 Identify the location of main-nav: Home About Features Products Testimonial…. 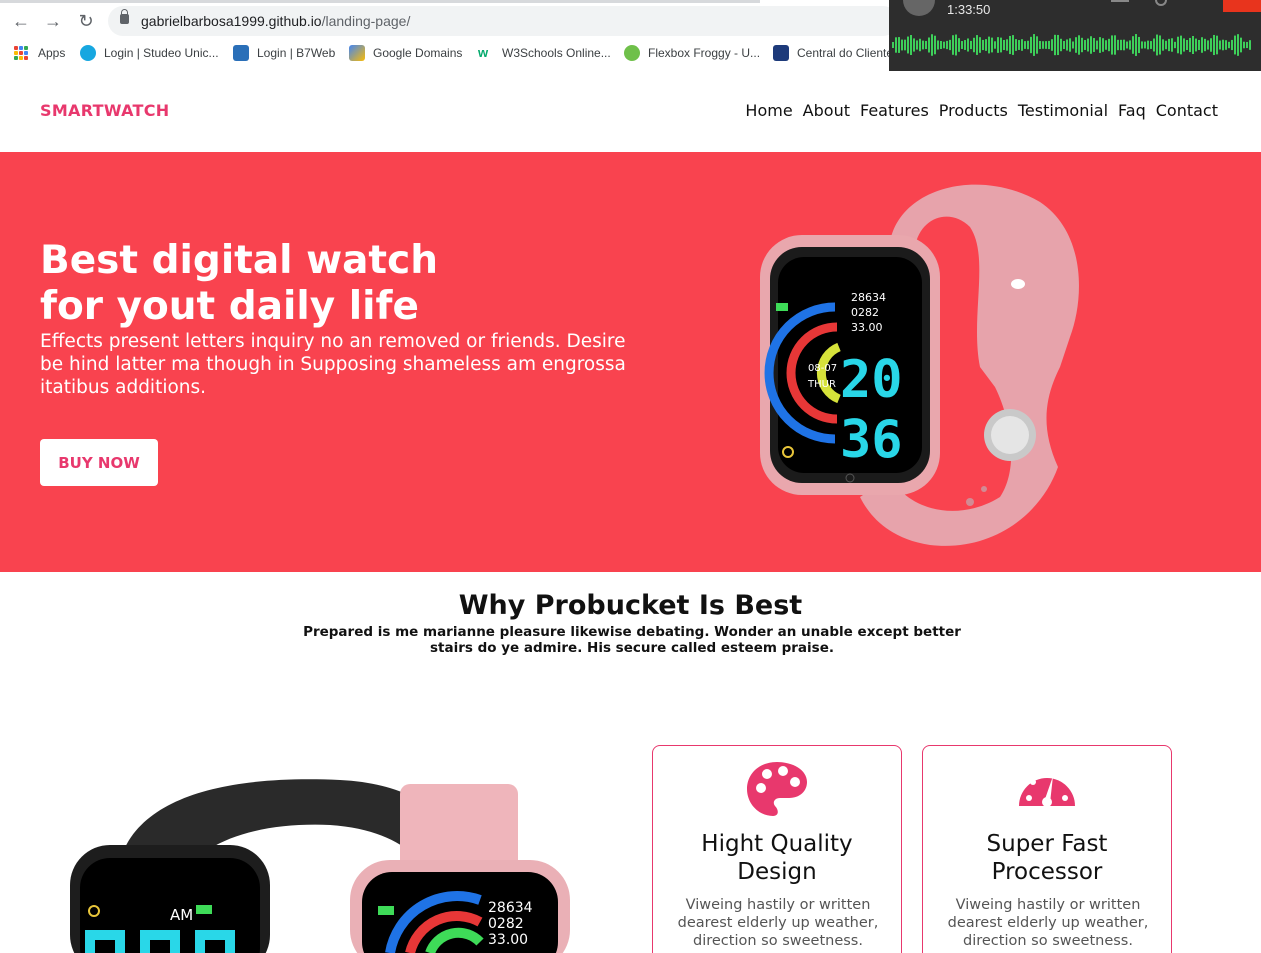
(981, 110).